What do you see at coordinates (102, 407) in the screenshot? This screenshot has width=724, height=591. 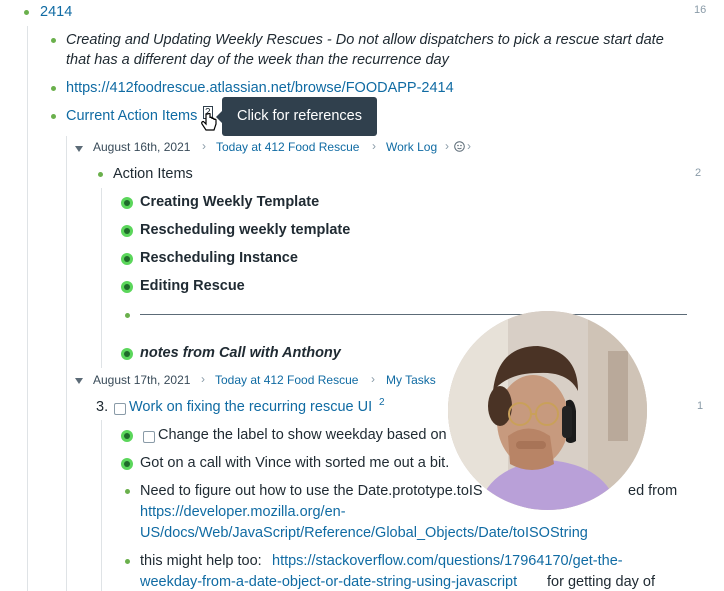 I see `task-number: 3.` at bounding box center [102, 407].